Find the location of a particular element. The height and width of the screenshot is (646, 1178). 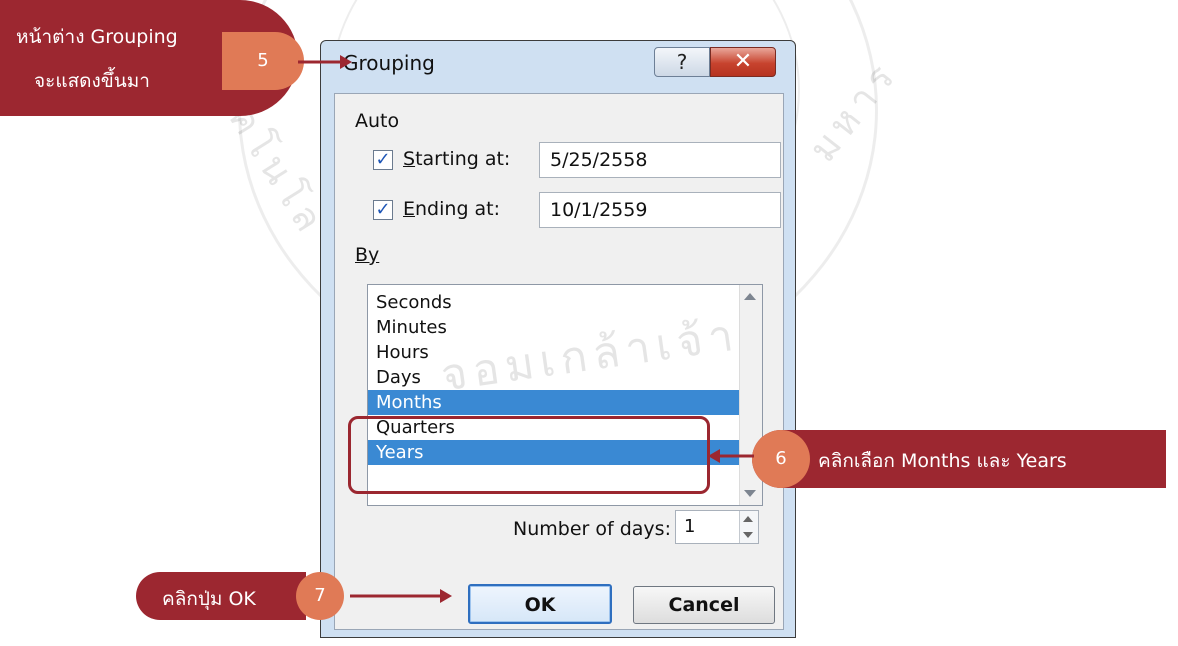

close-button: ✕ is located at coordinates (743, 62).